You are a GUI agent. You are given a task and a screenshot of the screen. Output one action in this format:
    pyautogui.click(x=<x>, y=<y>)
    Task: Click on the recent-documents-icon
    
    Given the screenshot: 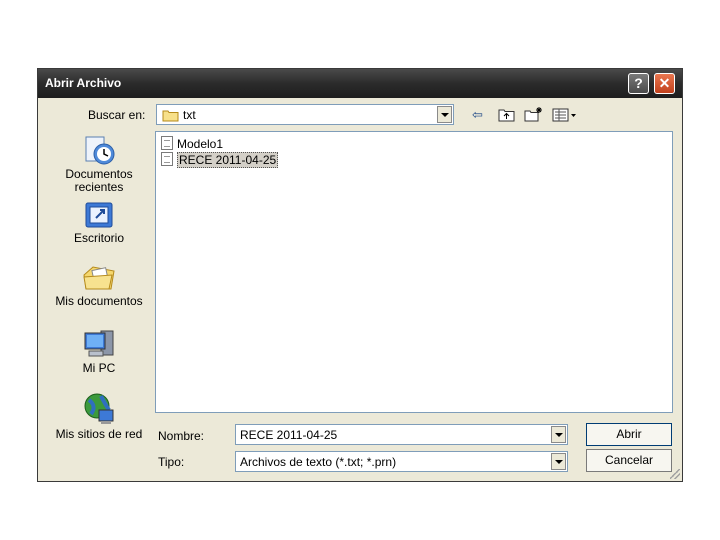 What is the action you would take?
    pyautogui.click(x=100, y=150)
    